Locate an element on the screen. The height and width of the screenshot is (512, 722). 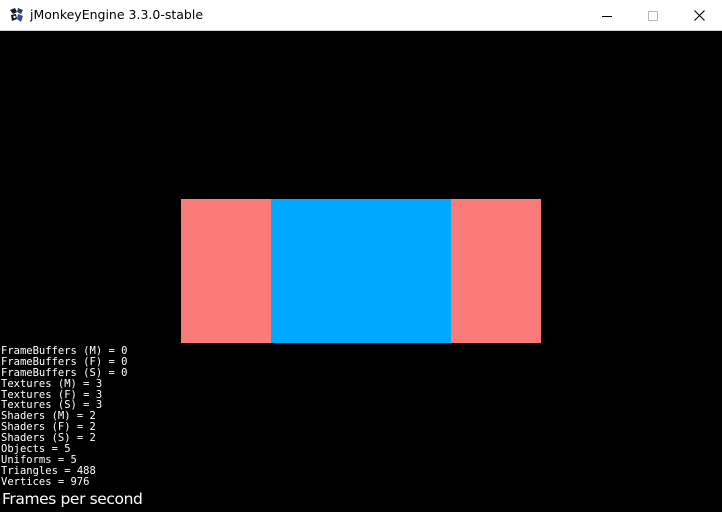
close-button is located at coordinates (699, 15).